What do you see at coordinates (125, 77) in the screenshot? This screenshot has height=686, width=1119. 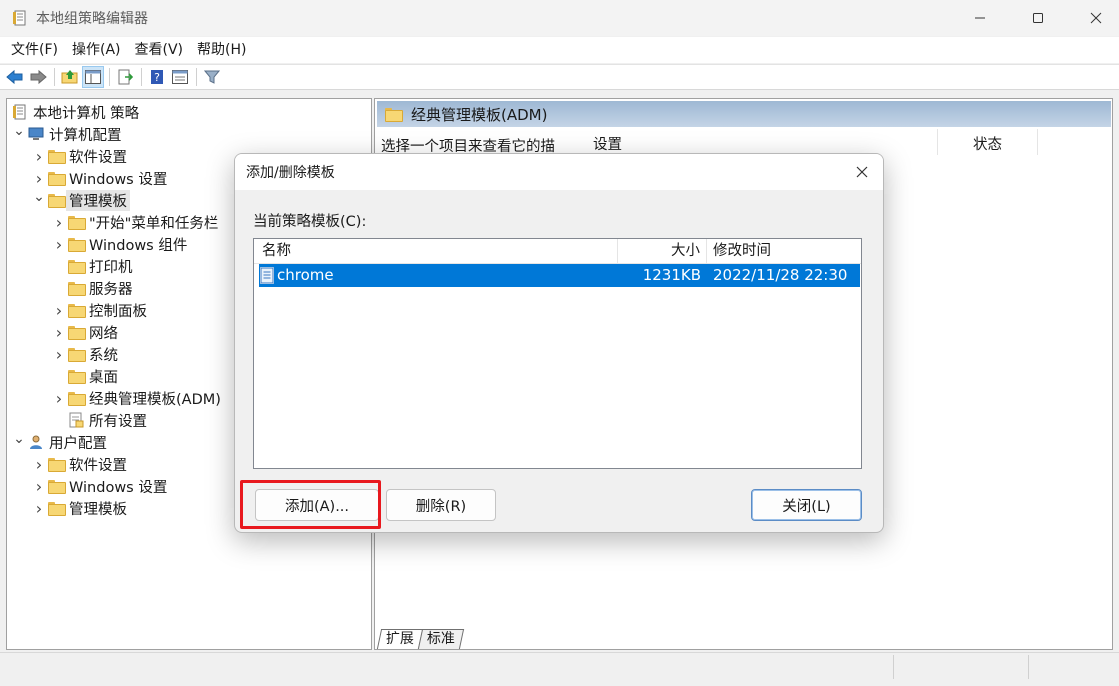 I see `export-list-button` at bounding box center [125, 77].